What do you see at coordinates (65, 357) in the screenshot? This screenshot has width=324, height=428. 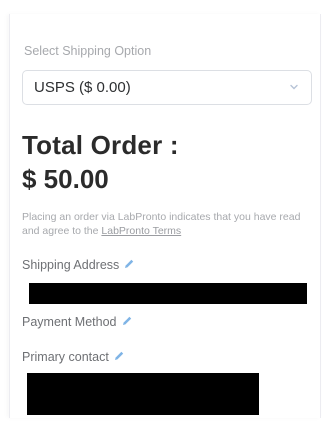 I see `primary-contact-label-text: Primary contact` at bounding box center [65, 357].